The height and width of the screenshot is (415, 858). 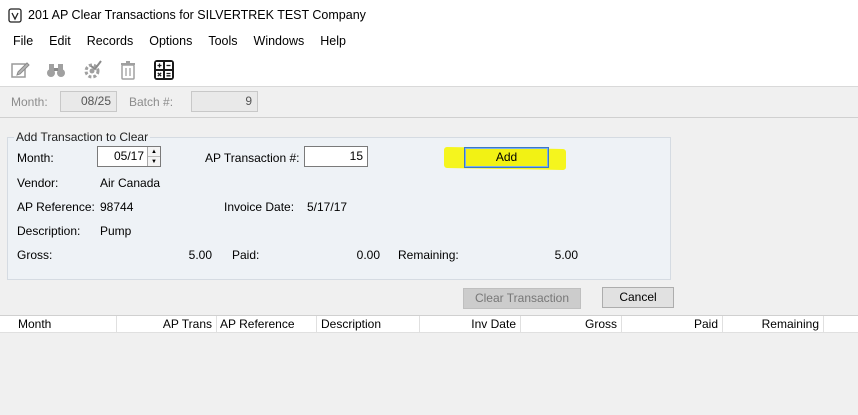 I want to click on column-header-paid: Paid, so click(x=672, y=324).